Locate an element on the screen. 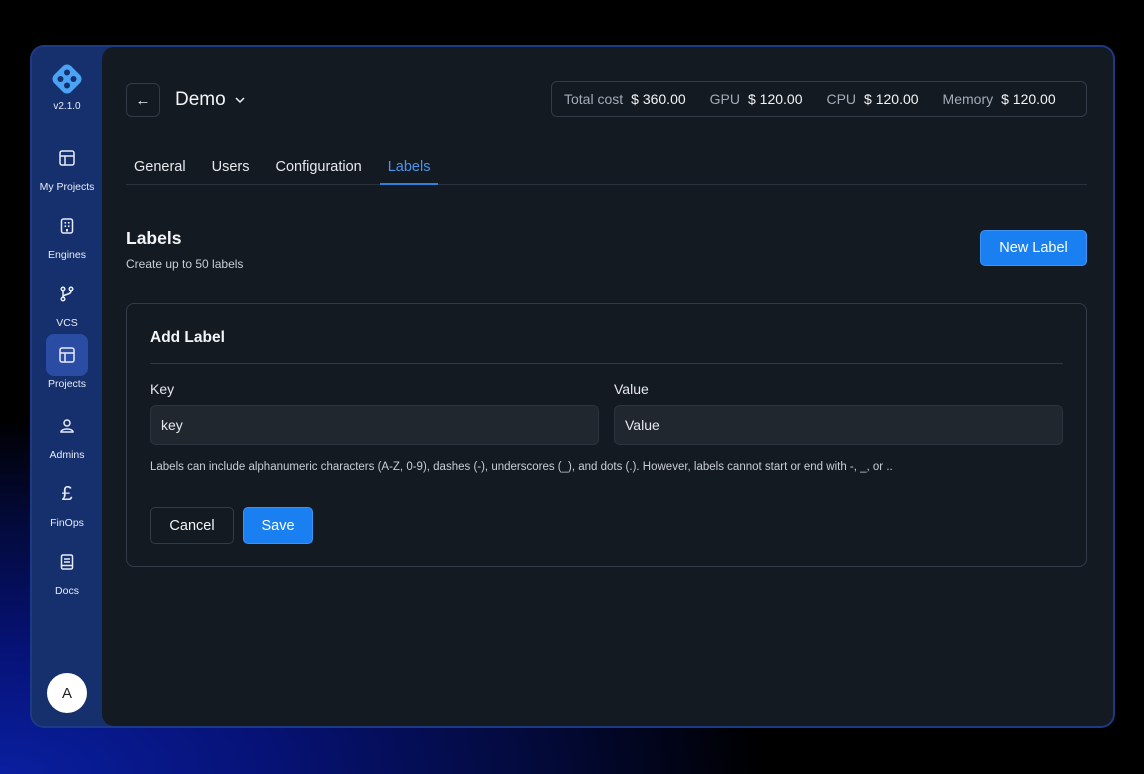 Image resolution: width=1144 pixels, height=774 pixels. value-input: Value is located at coordinates (838, 425).